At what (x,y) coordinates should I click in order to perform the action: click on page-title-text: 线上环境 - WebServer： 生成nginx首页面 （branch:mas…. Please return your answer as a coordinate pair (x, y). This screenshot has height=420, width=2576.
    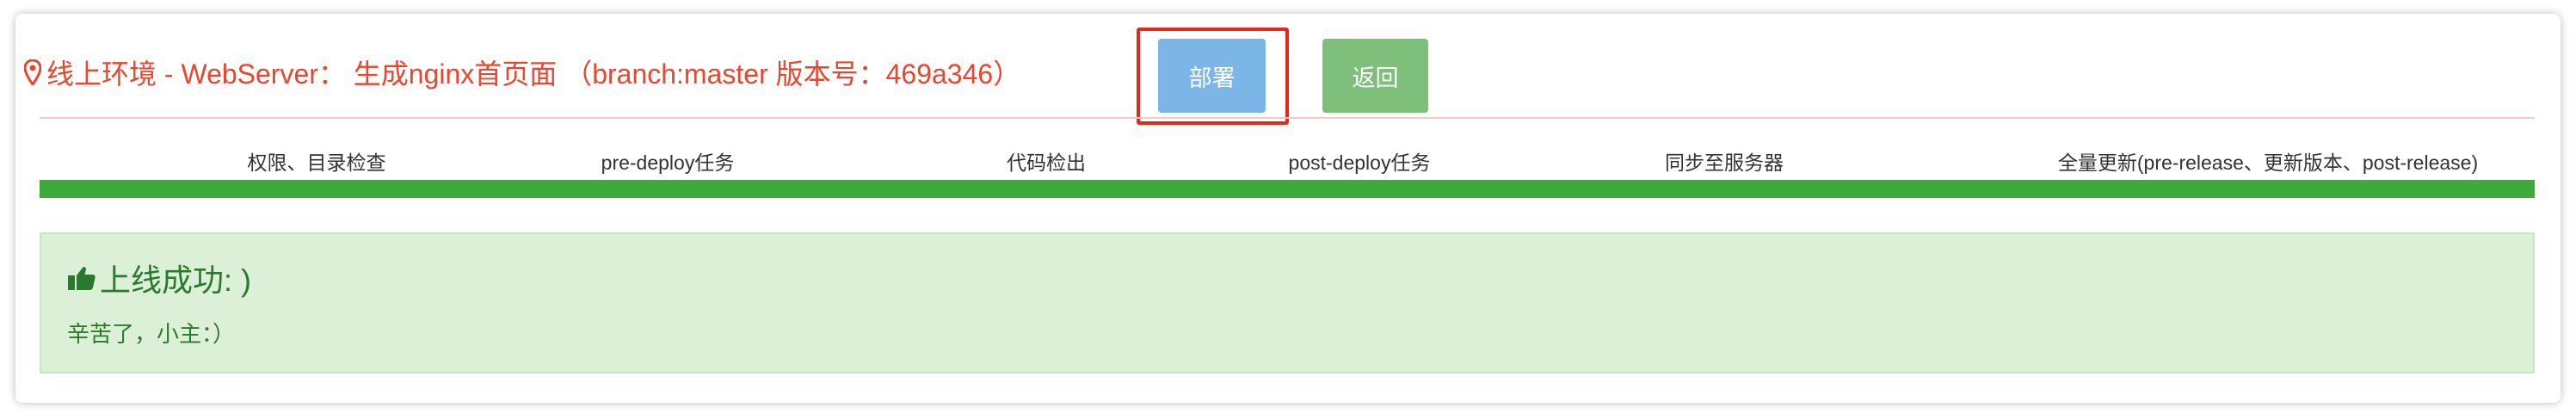
    Looking at the image, I should click on (533, 74).